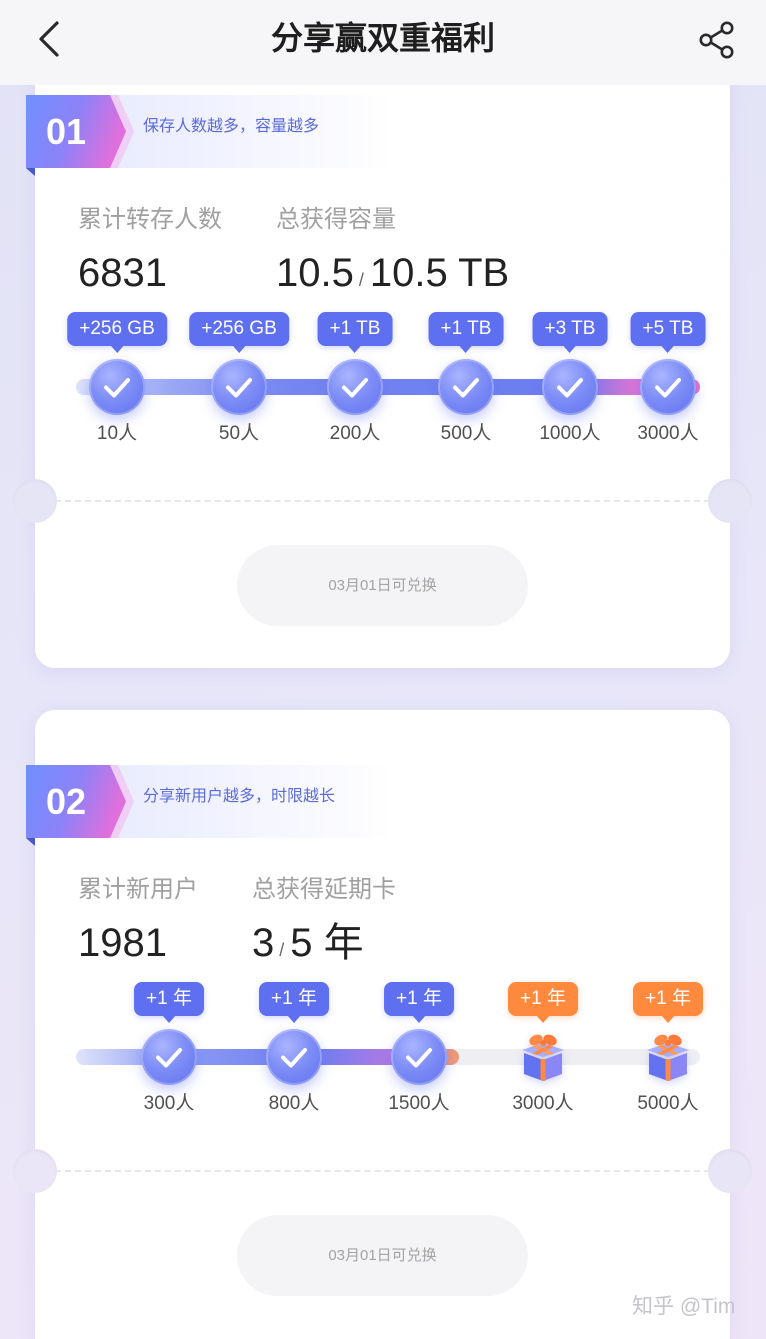 The height and width of the screenshot is (1339, 766). I want to click on stat-value: 6831, so click(122, 273).